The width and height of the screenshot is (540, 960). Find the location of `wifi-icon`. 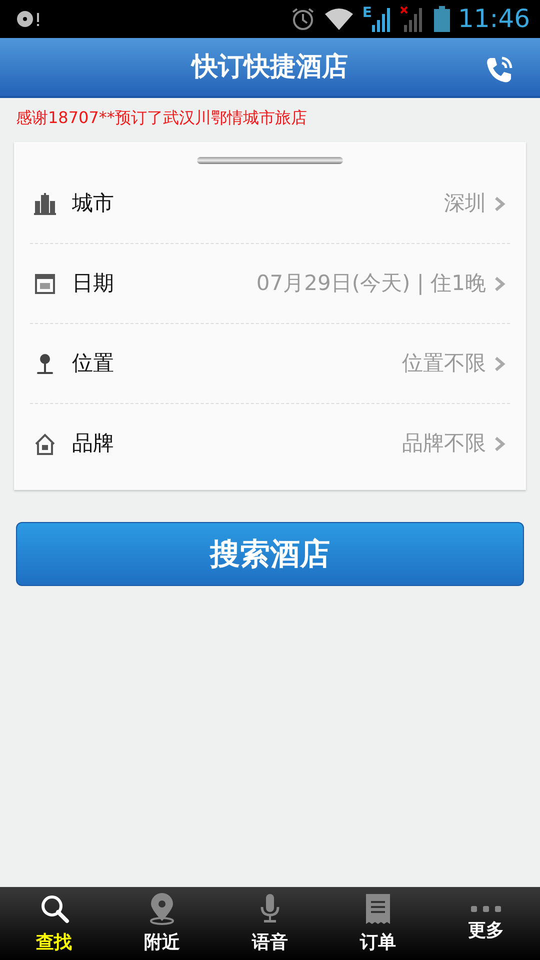

wifi-icon is located at coordinates (339, 19).